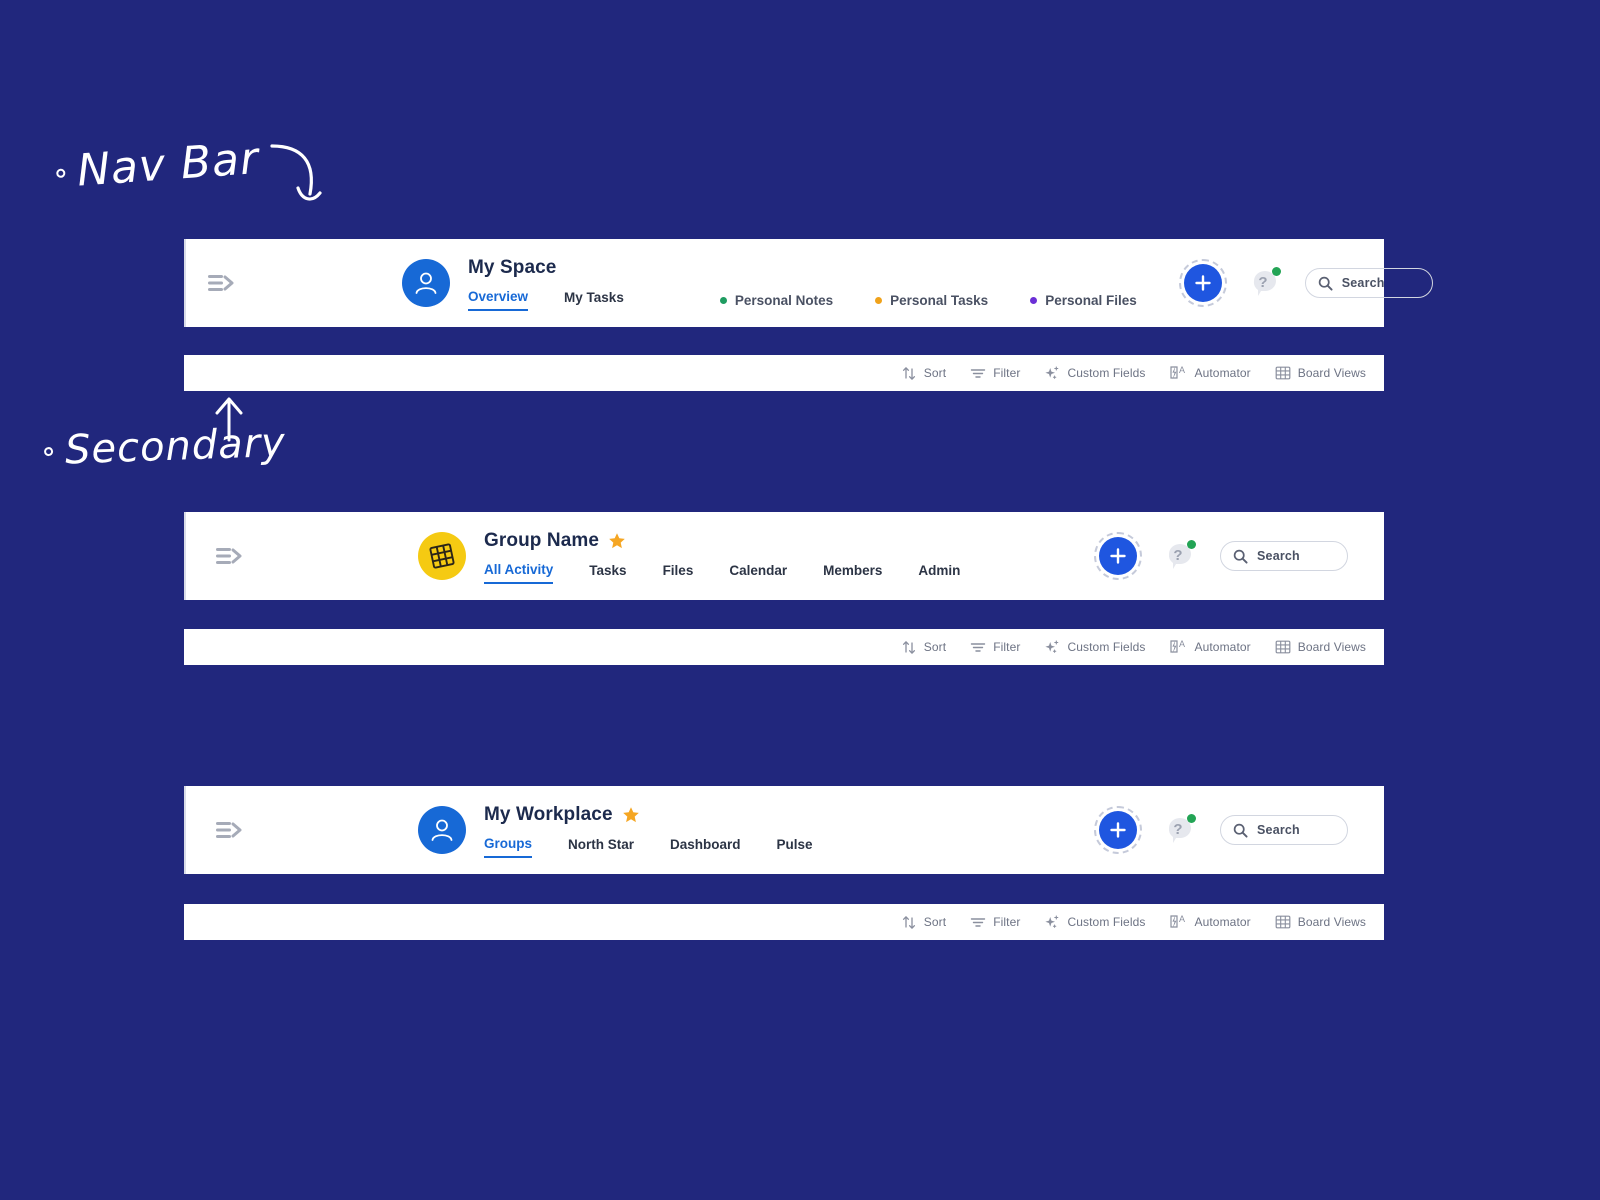  What do you see at coordinates (939, 300) in the screenshot?
I see `tab-personal-tasks-label: Personal Tasks` at bounding box center [939, 300].